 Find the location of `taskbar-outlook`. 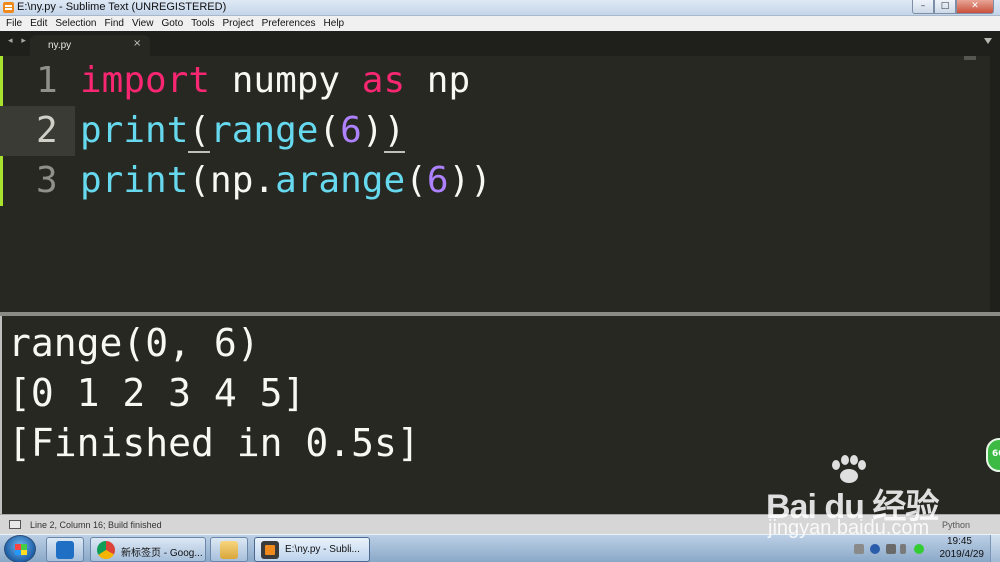

taskbar-outlook is located at coordinates (65, 549).